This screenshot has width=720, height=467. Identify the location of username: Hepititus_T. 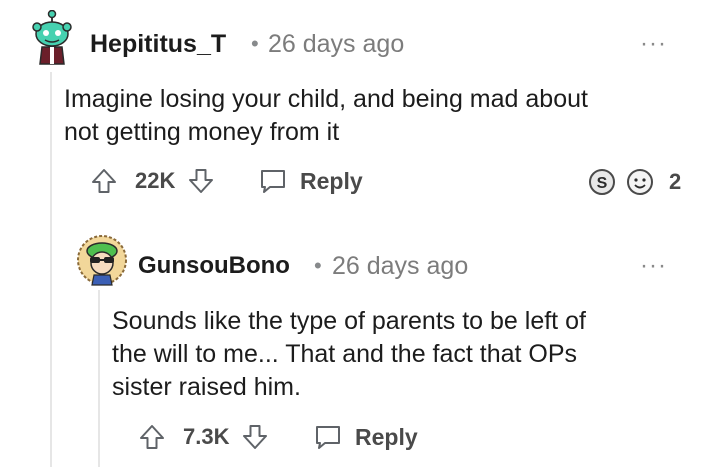
(158, 44).